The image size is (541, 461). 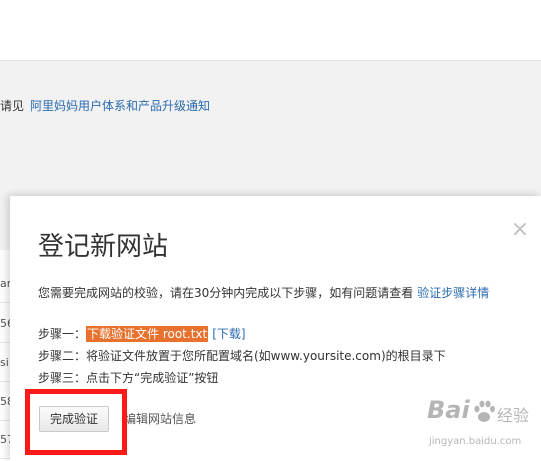 I want to click on notice-link: 阿里妈妈用户体系和产品升级通知, so click(x=120, y=106).